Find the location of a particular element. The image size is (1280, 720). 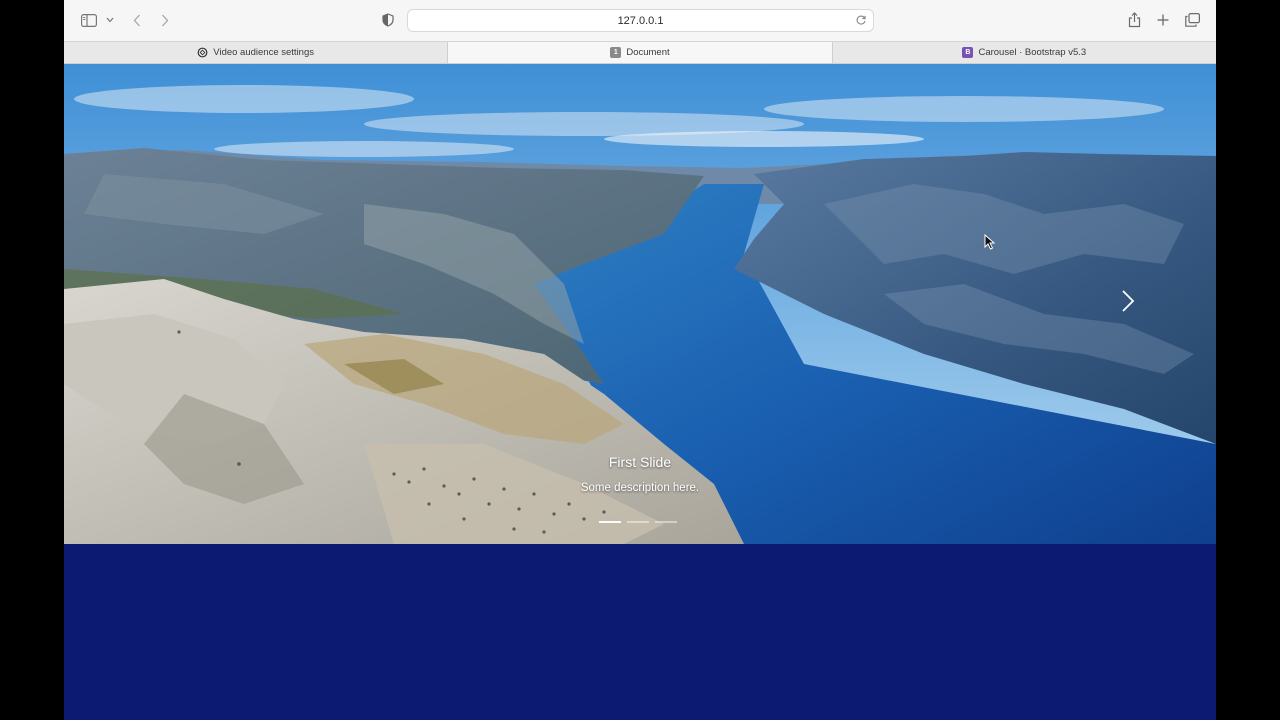

address-text: 127.0.0.1 is located at coordinates (640, 20).